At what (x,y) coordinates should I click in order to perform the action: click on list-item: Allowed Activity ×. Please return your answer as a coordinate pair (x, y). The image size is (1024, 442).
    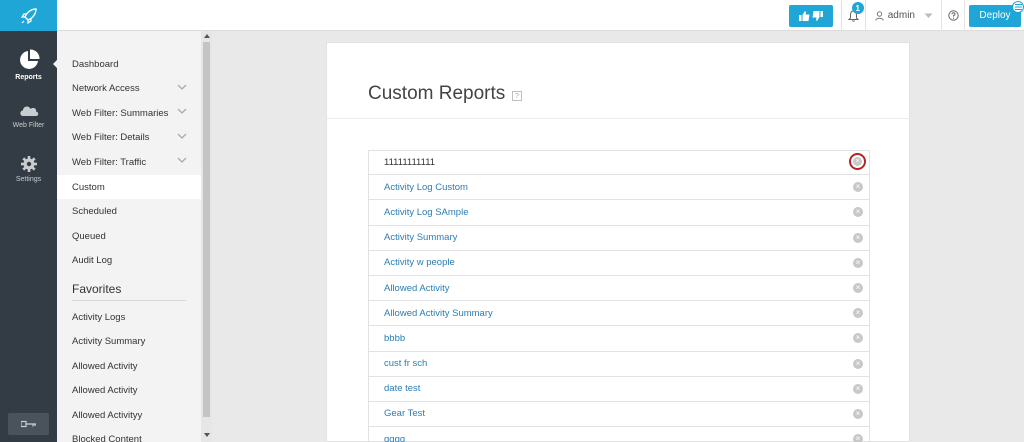
    Looking at the image, I should click on (619, 288).